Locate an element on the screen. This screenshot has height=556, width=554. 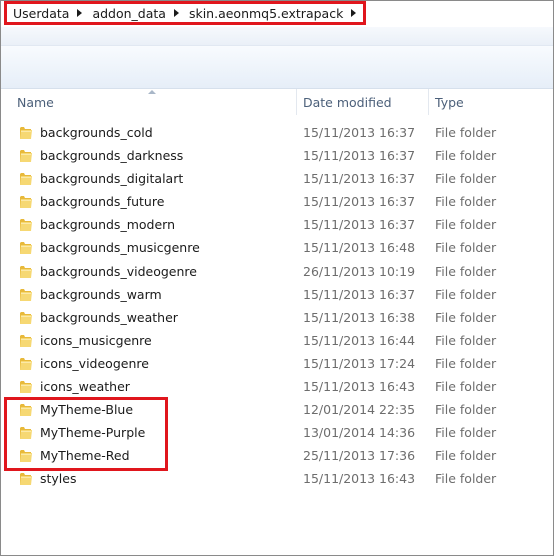
file-name: backgrounds_future is located at coordinates (102, 202).